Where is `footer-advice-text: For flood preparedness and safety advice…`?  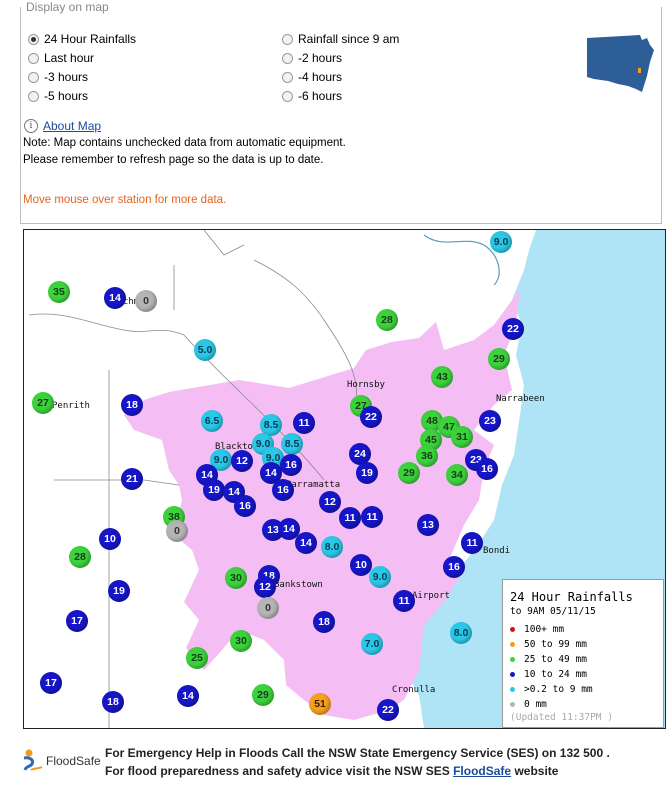
footer-advice-text: For flood preparedness and safety advice… is located at coordinates (279, 771).